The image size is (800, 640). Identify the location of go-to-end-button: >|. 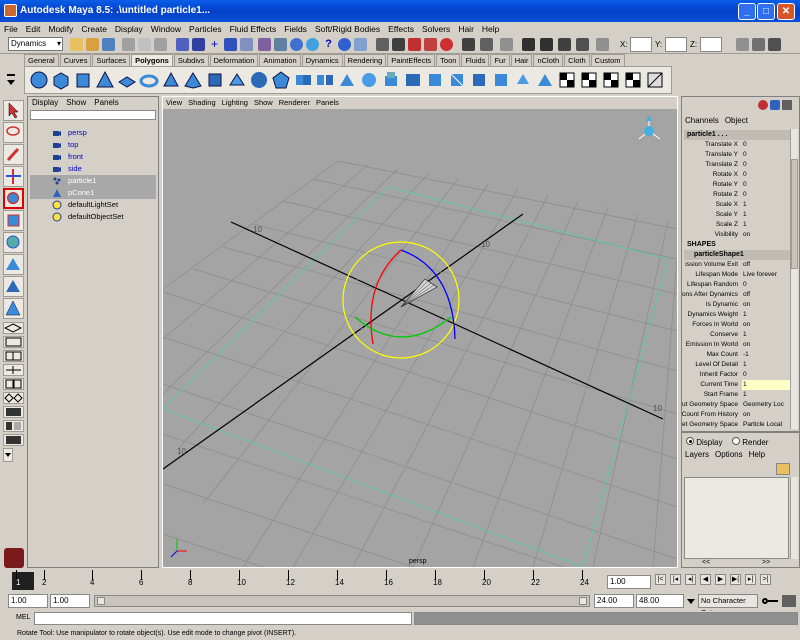
(765, 579).